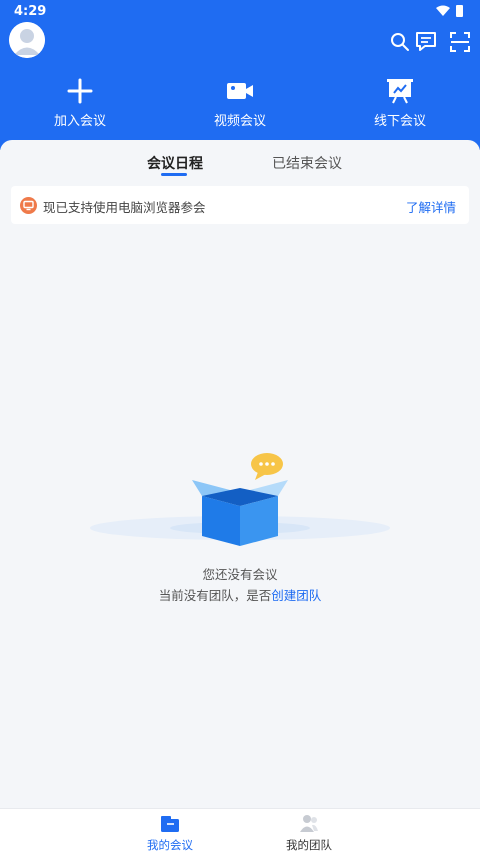 This screenshot has height=854, width=480. I want to click on battery-icon, so click(459, 11).